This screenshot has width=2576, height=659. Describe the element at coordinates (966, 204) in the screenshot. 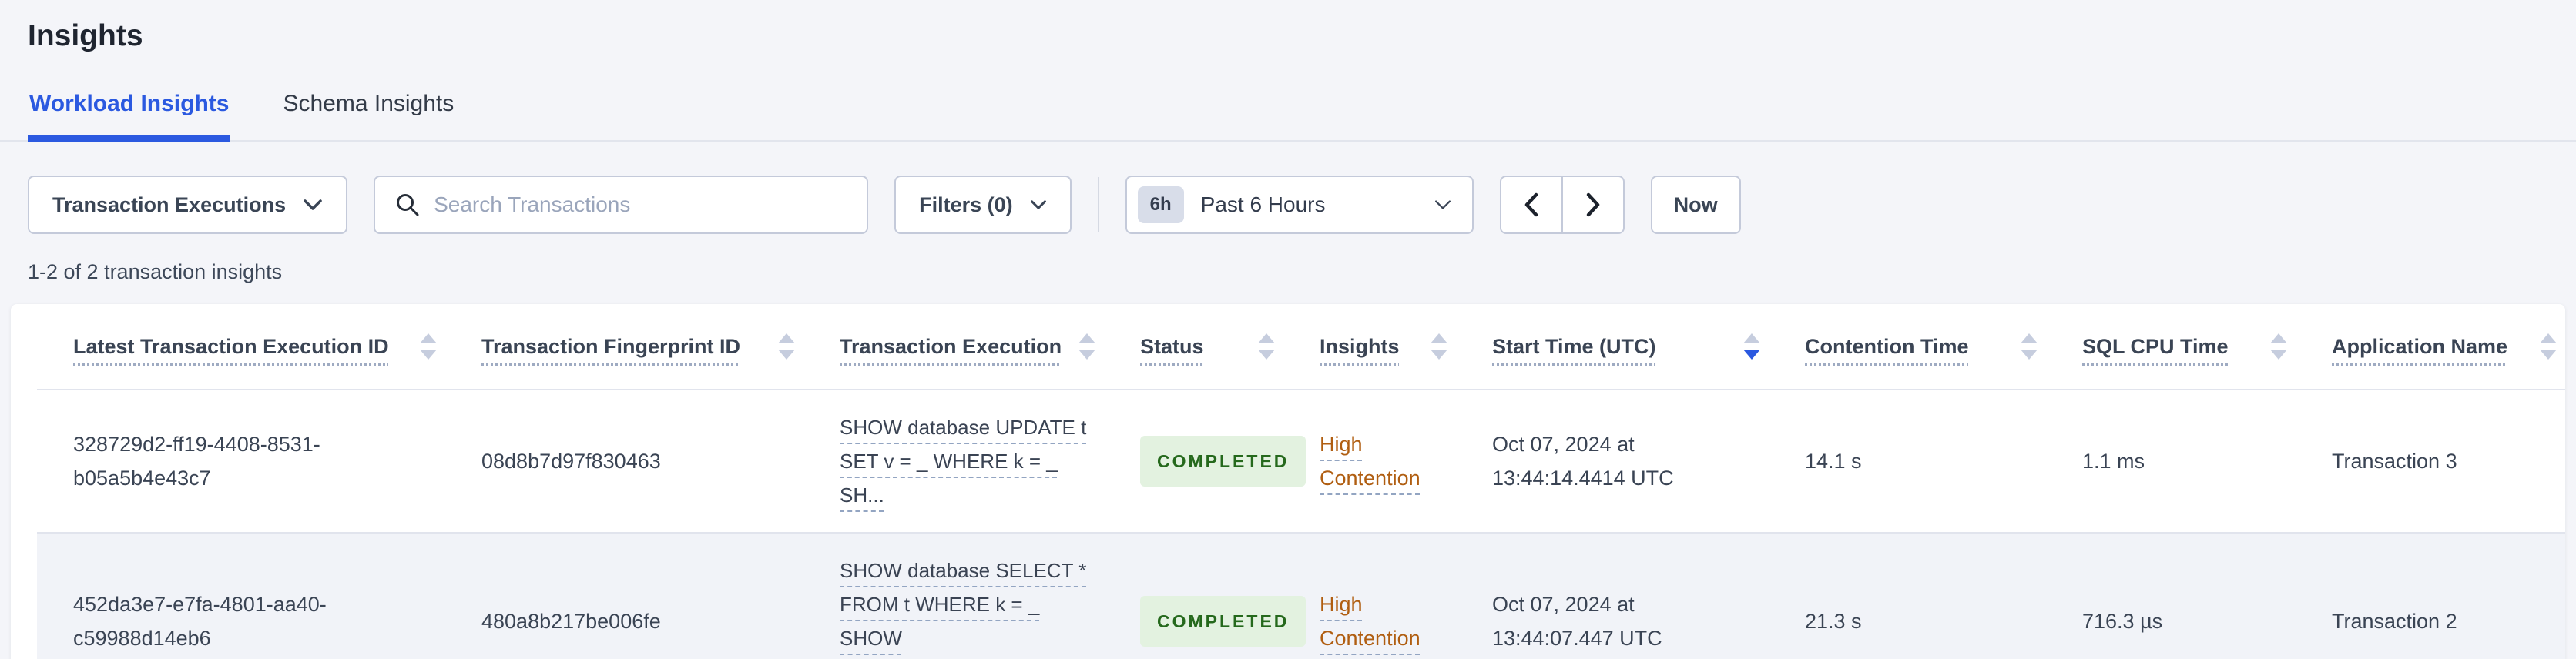

I see `filters-dropdown-label: Filters (0)` at that location.